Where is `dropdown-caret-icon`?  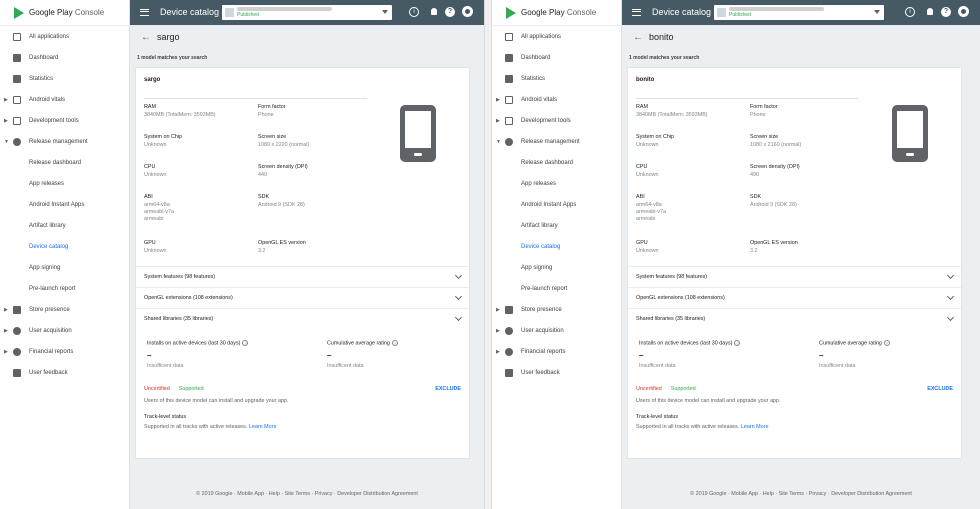 dropdown-caret-icon is located at coordinates (385, 12).